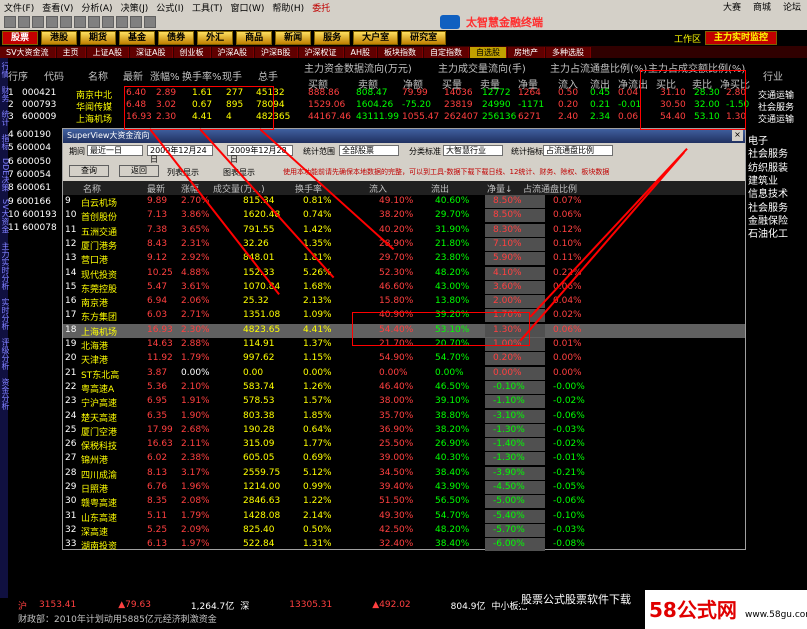 The width and height of the screenshot is (807, 629). What do you see at coordinates (5, 394) in the screenshot?
I see `sidebar-item-capital: 资金分析` at bounding box center [5, 394].